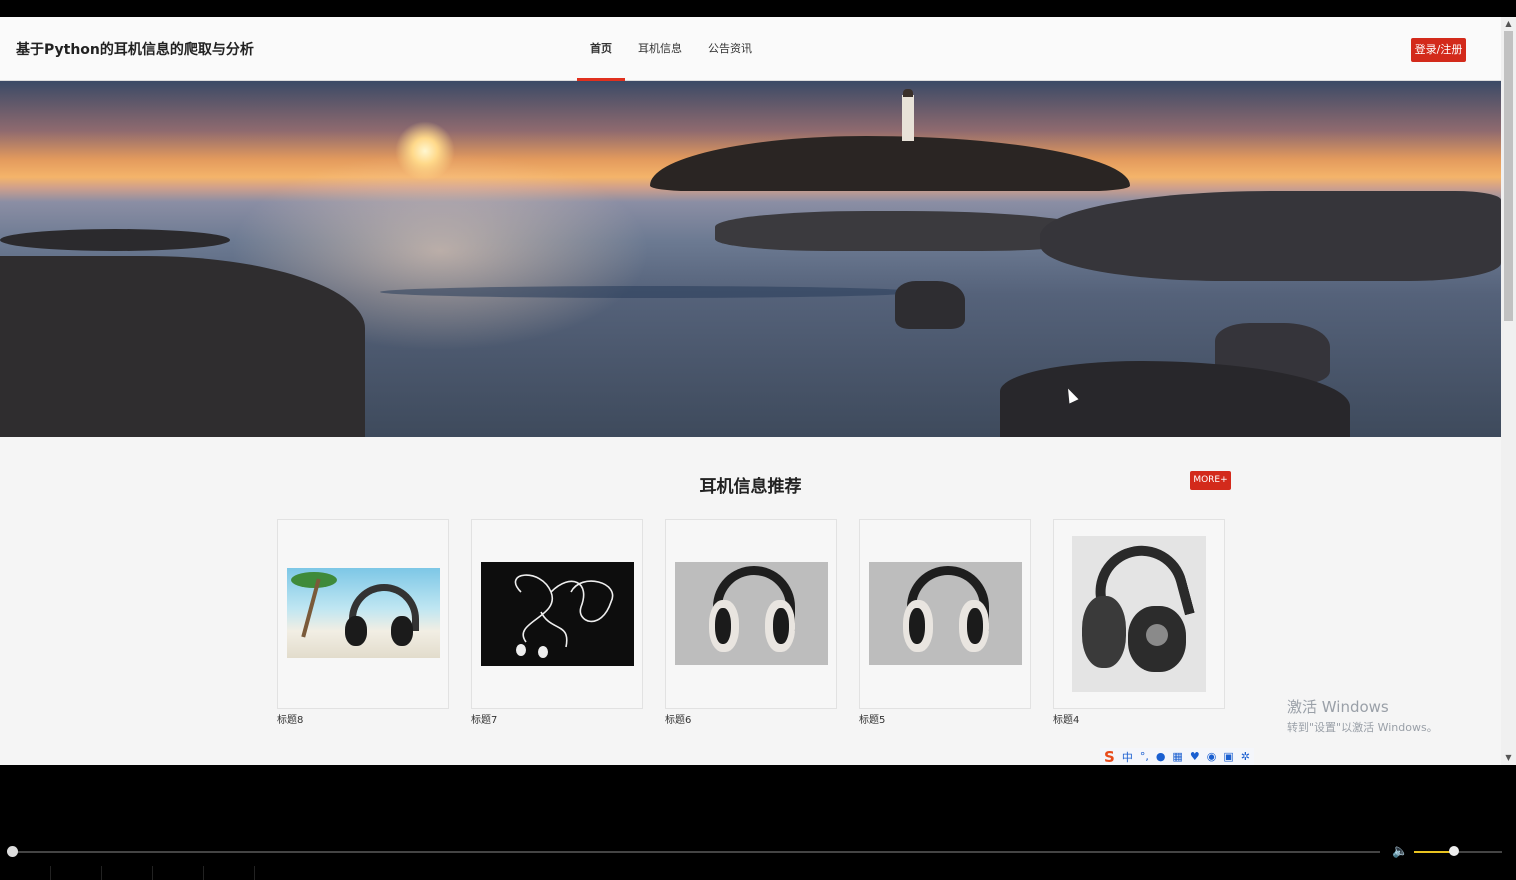  I want to click on nav-headphone-info: 耳机信息, so click(660, 48).